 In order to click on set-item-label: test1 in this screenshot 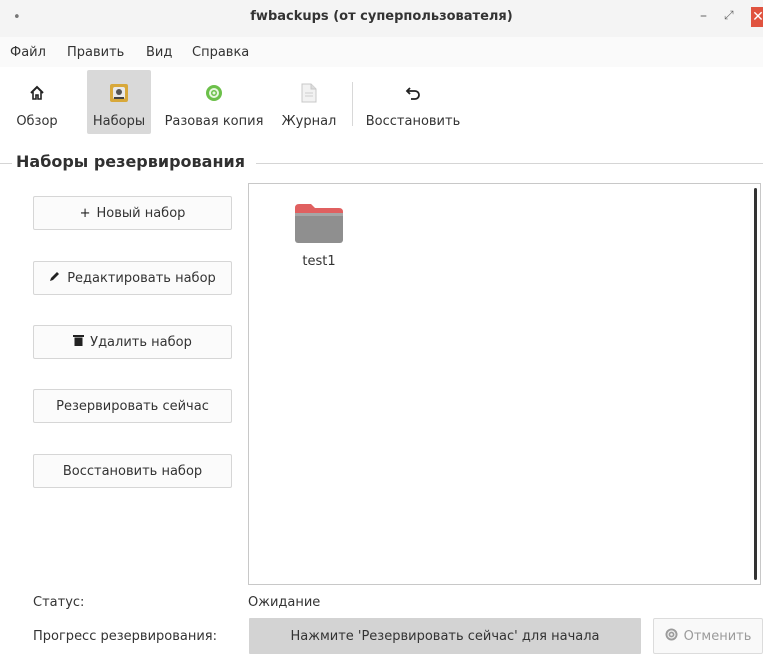, I will do `click(319, 261)`.